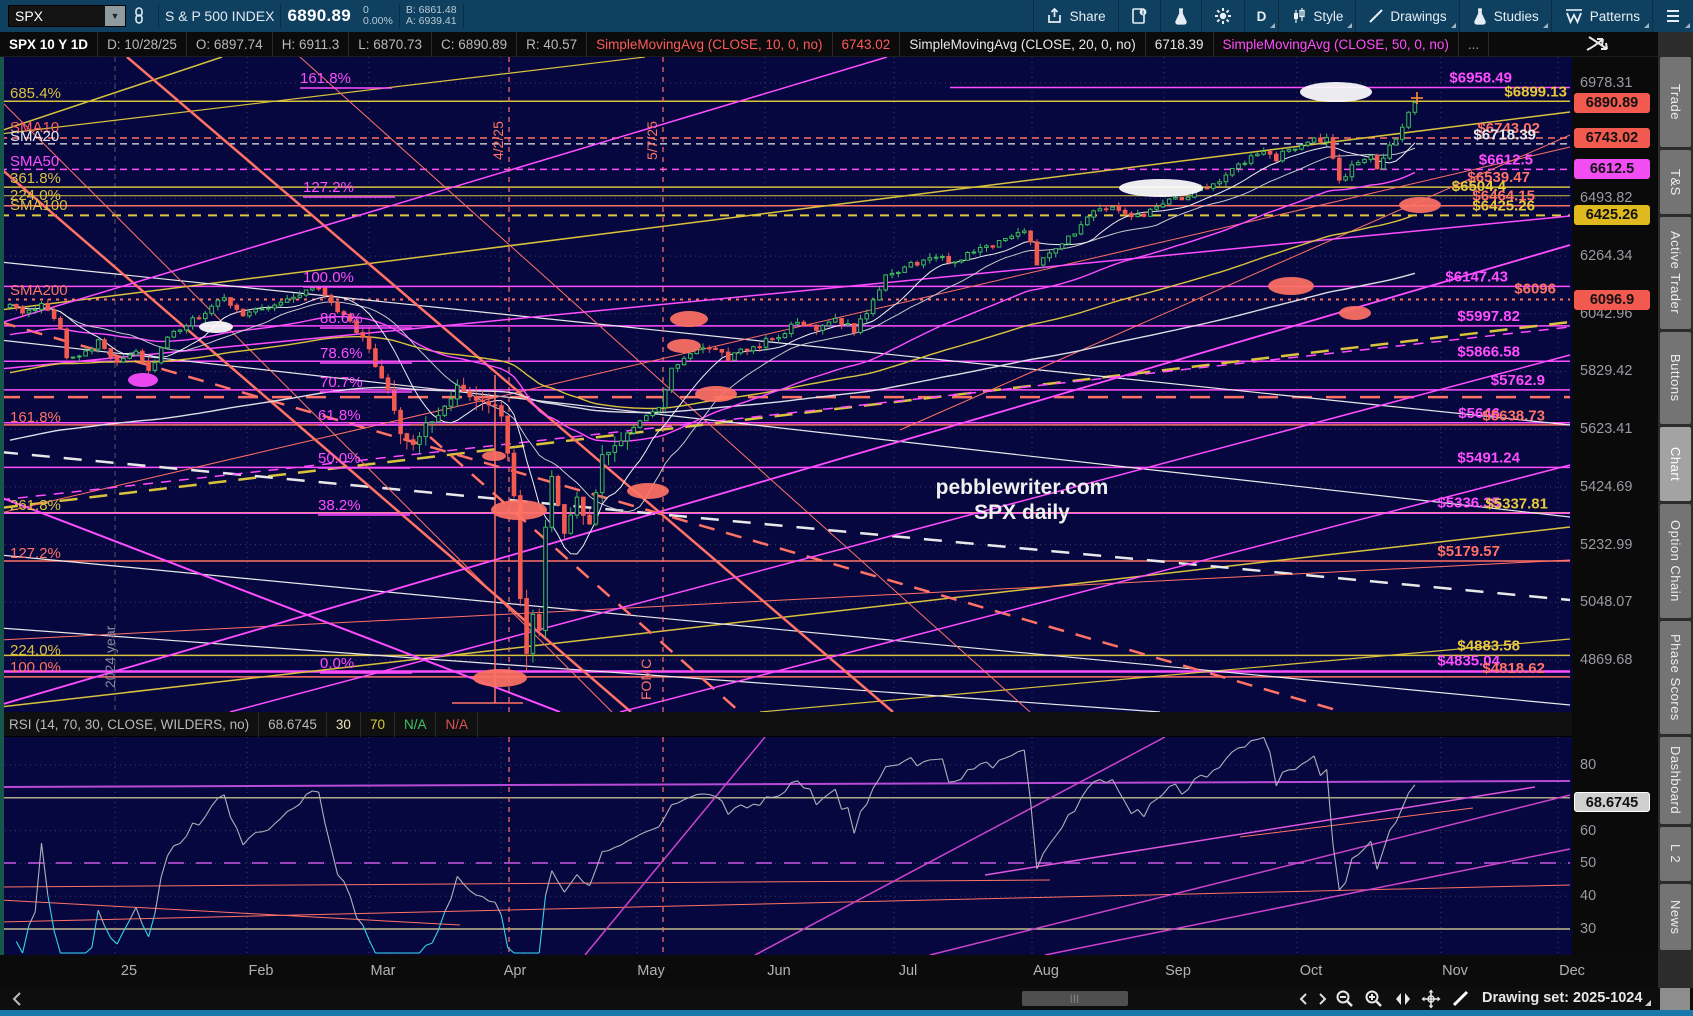 The height and width of the screenshot is (1016, 1693). Describe the element at coordinates (1222, 16) in the screenshot. I see `settings-button` at that location.